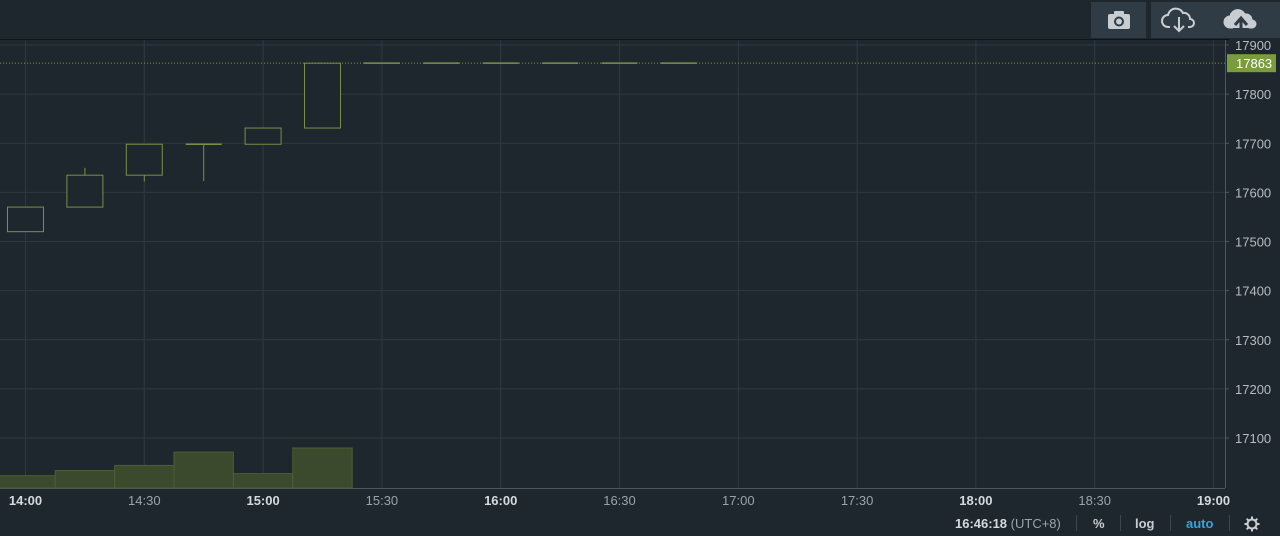  I want to click on last-price-label: 17863, so click(1254, 63).